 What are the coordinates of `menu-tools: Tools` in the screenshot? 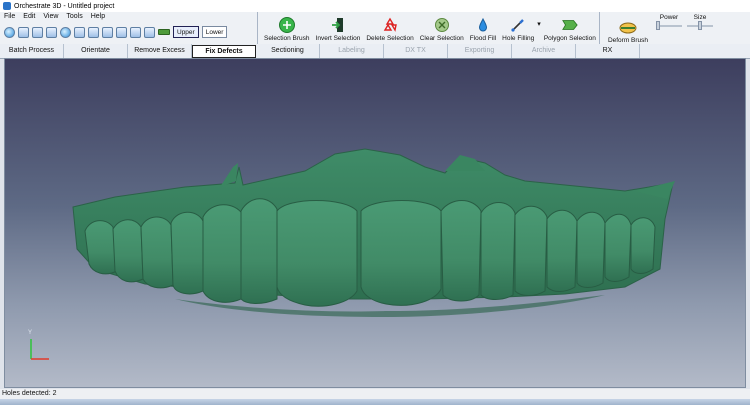 It's located at (74, 16).